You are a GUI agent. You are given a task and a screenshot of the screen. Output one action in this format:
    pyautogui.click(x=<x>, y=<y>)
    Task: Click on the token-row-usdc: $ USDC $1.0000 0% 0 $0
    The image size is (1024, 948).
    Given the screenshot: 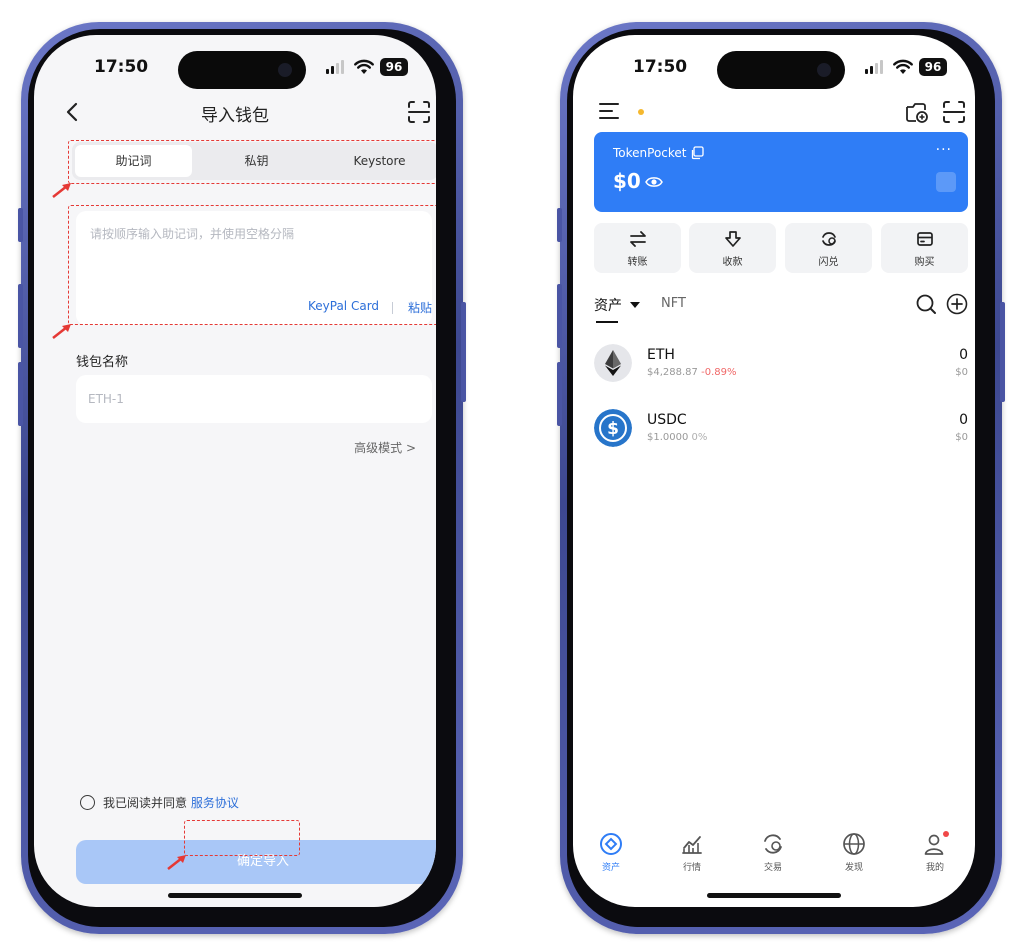 What is the action you would take?
    pyautogui.click(x=781, y=431)
    